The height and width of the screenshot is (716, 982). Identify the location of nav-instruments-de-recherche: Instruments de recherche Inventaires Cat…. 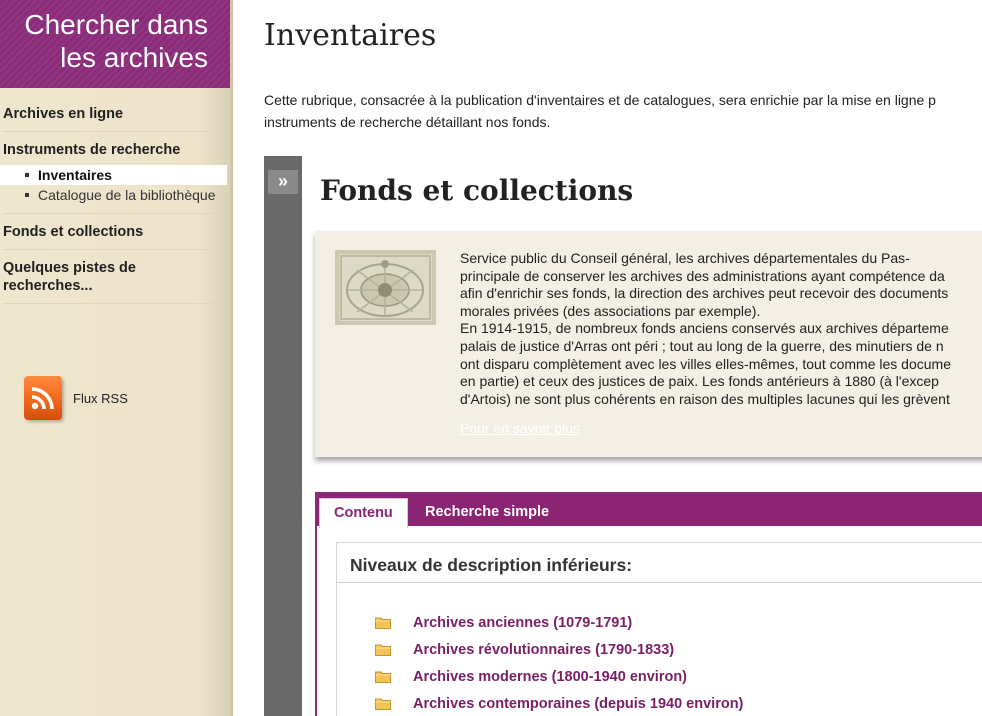
(113, 173).